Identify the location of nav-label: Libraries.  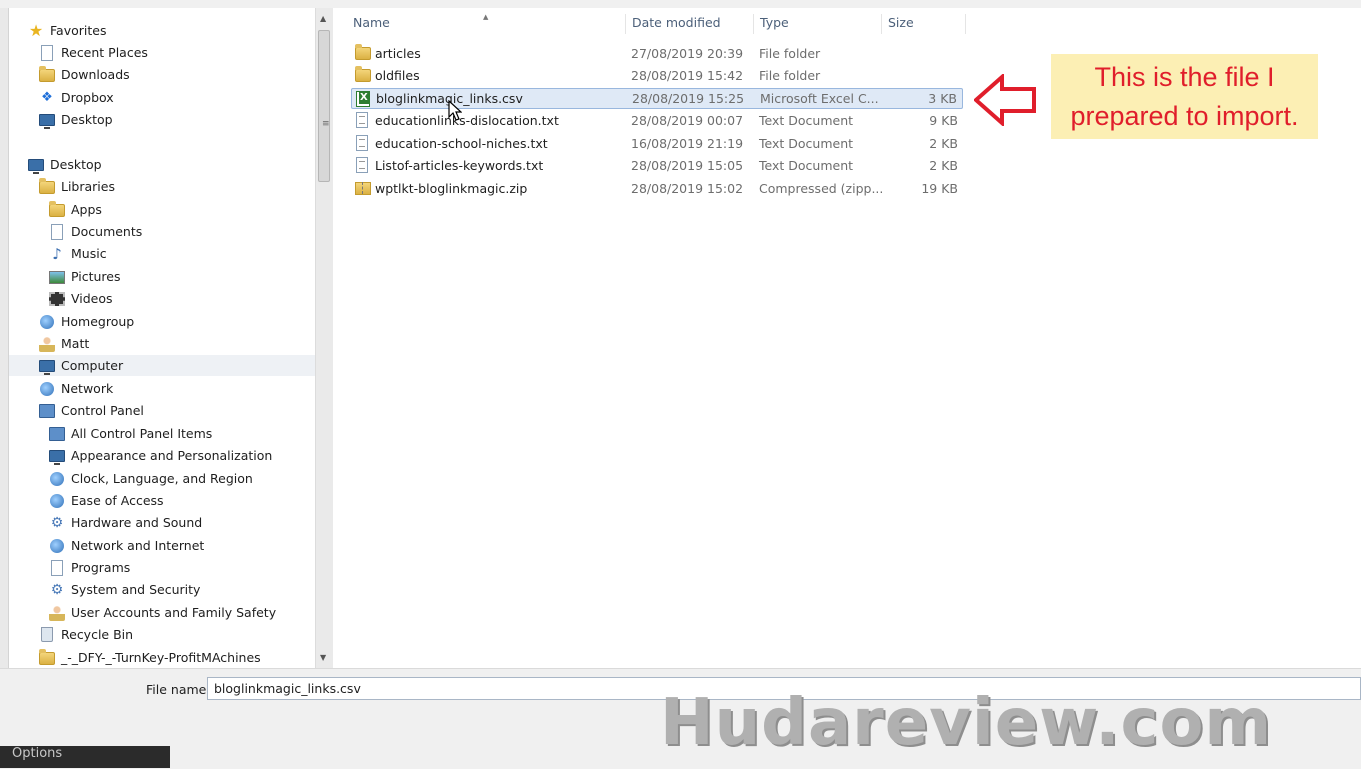
(88, 186).